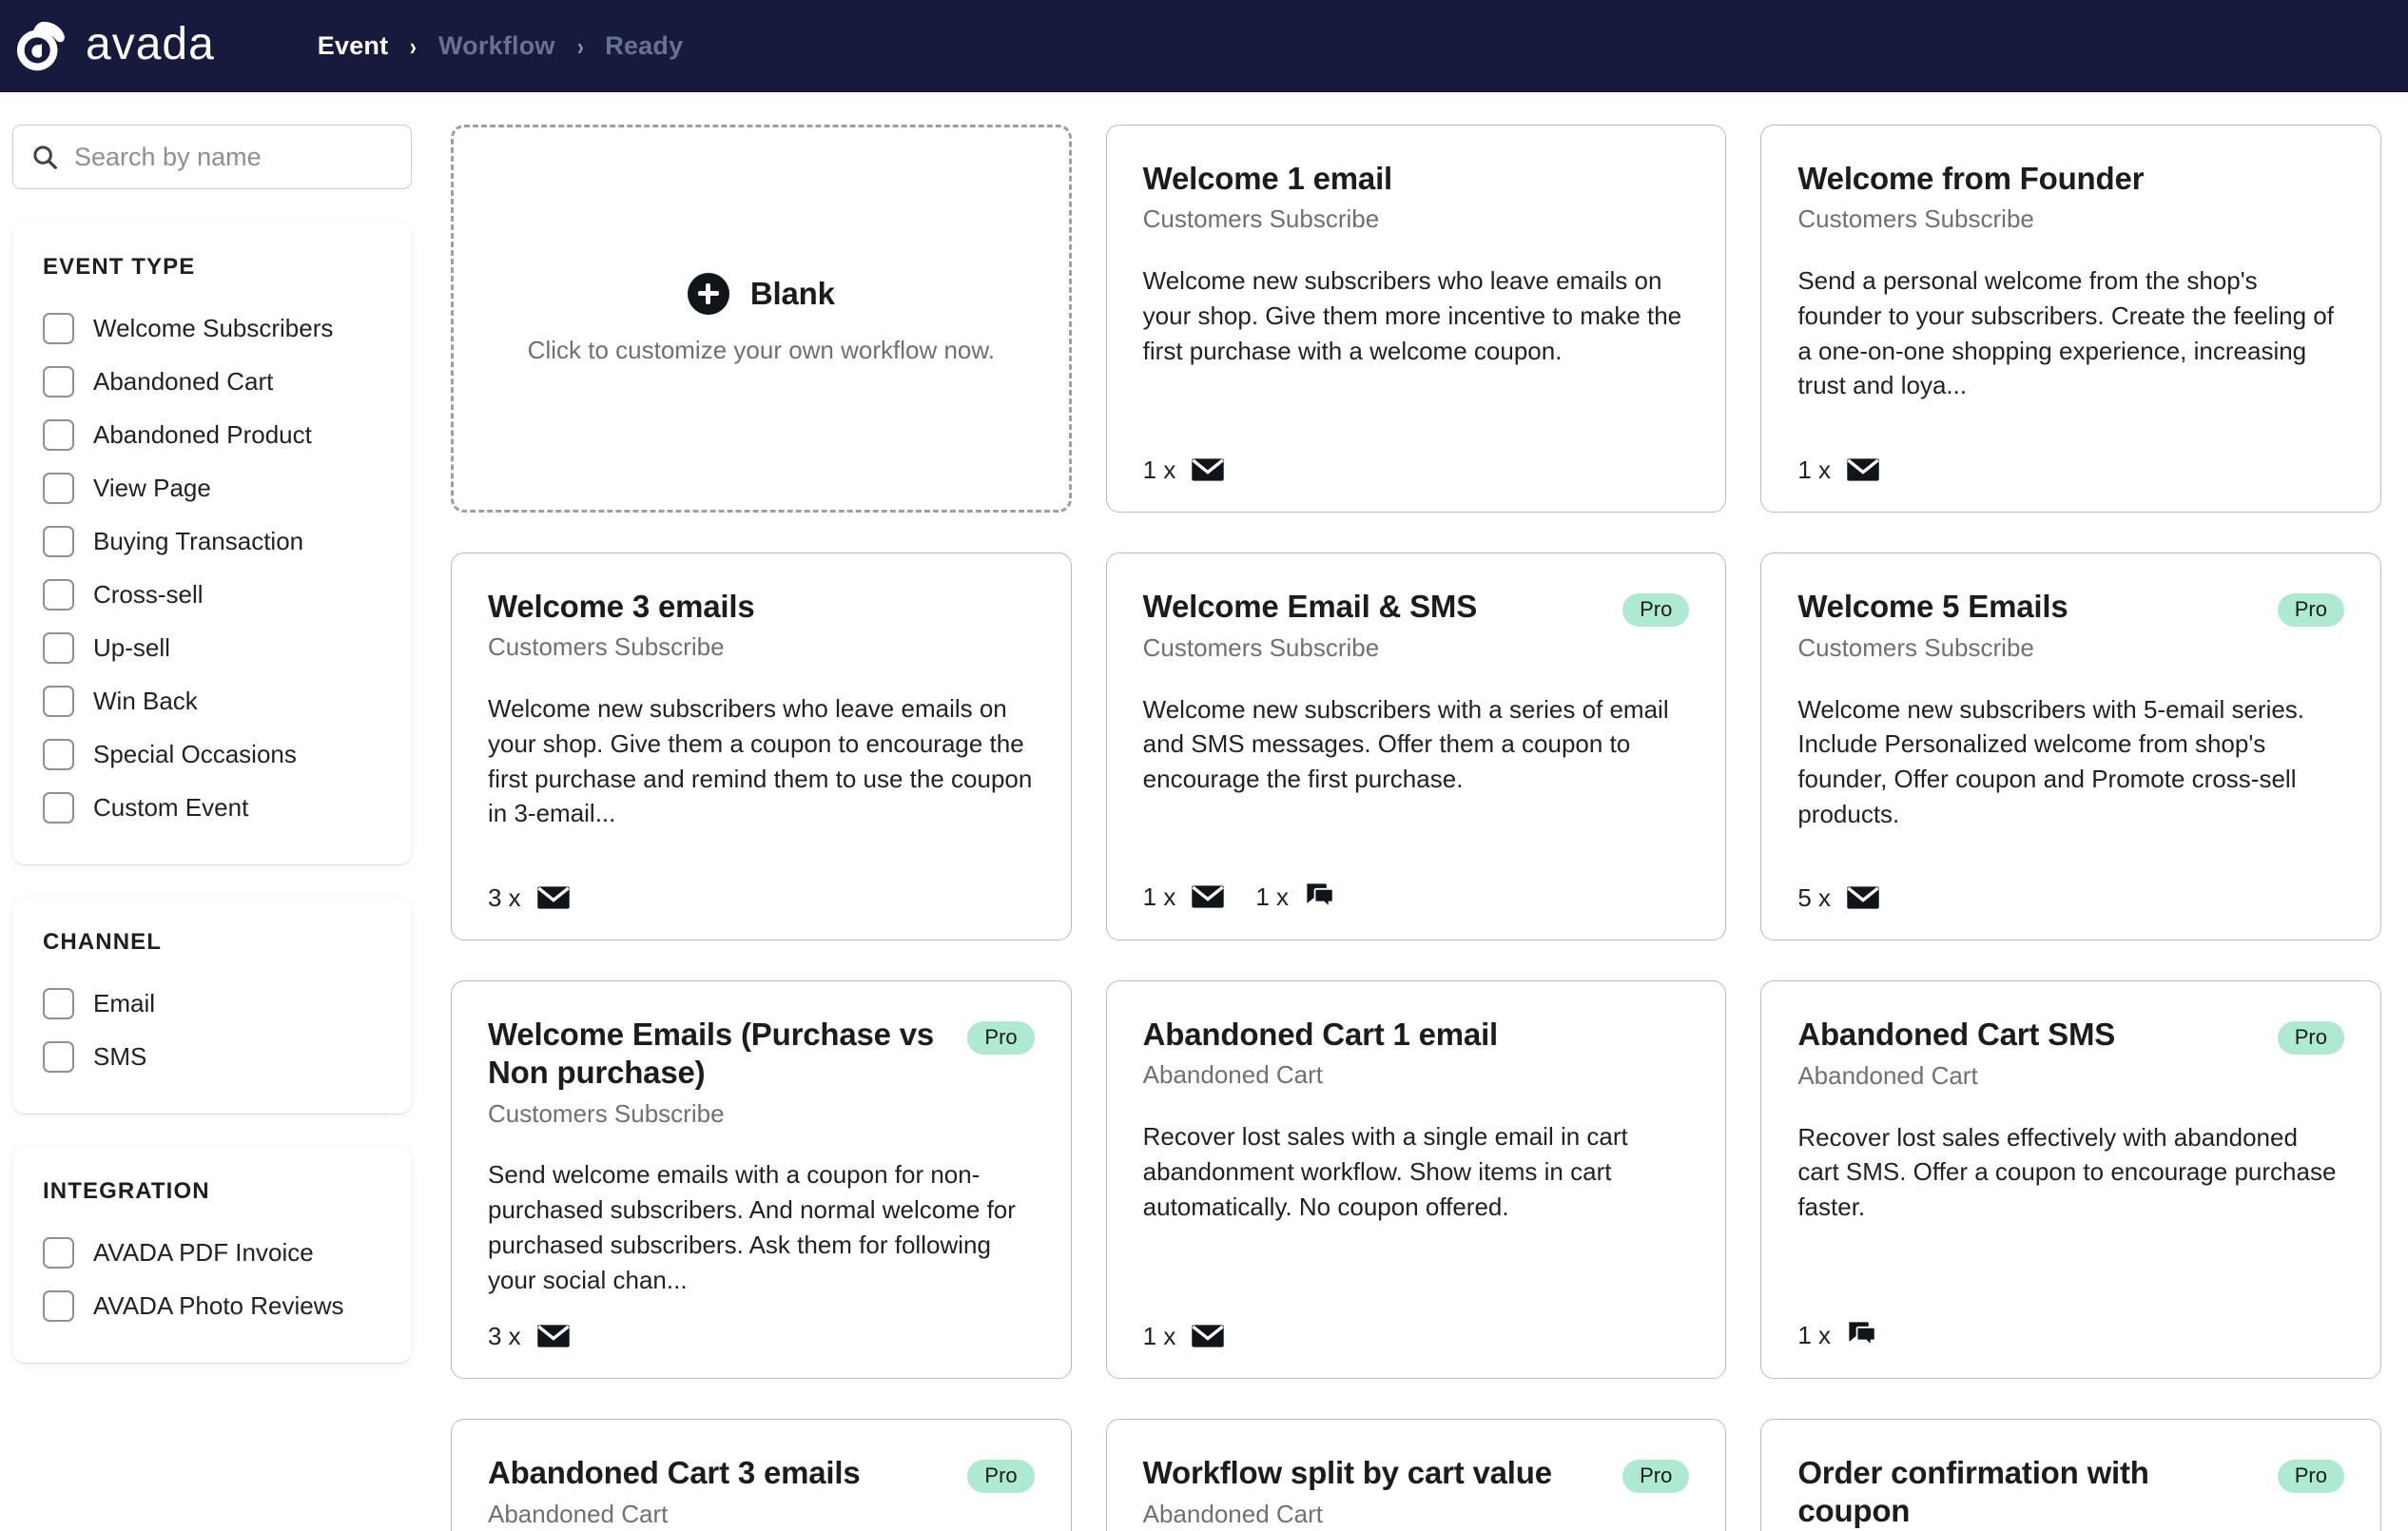 The height and width of the screenshot is (1531, 2408). I want to click on filter-option-special-occasions: Special Occasions, so click(214, 754).